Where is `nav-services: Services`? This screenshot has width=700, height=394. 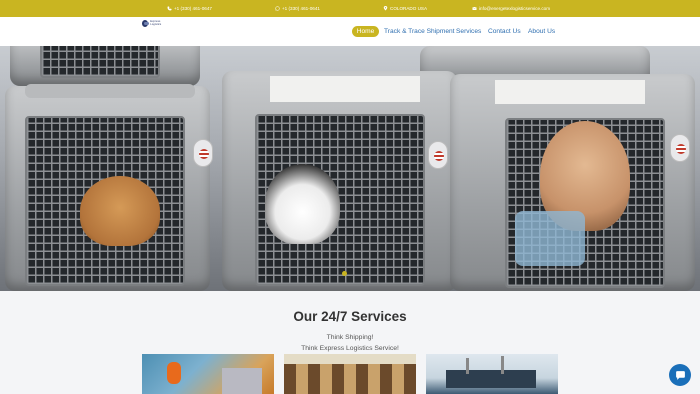 nav-services: Services is located at coordinates (468, 31).